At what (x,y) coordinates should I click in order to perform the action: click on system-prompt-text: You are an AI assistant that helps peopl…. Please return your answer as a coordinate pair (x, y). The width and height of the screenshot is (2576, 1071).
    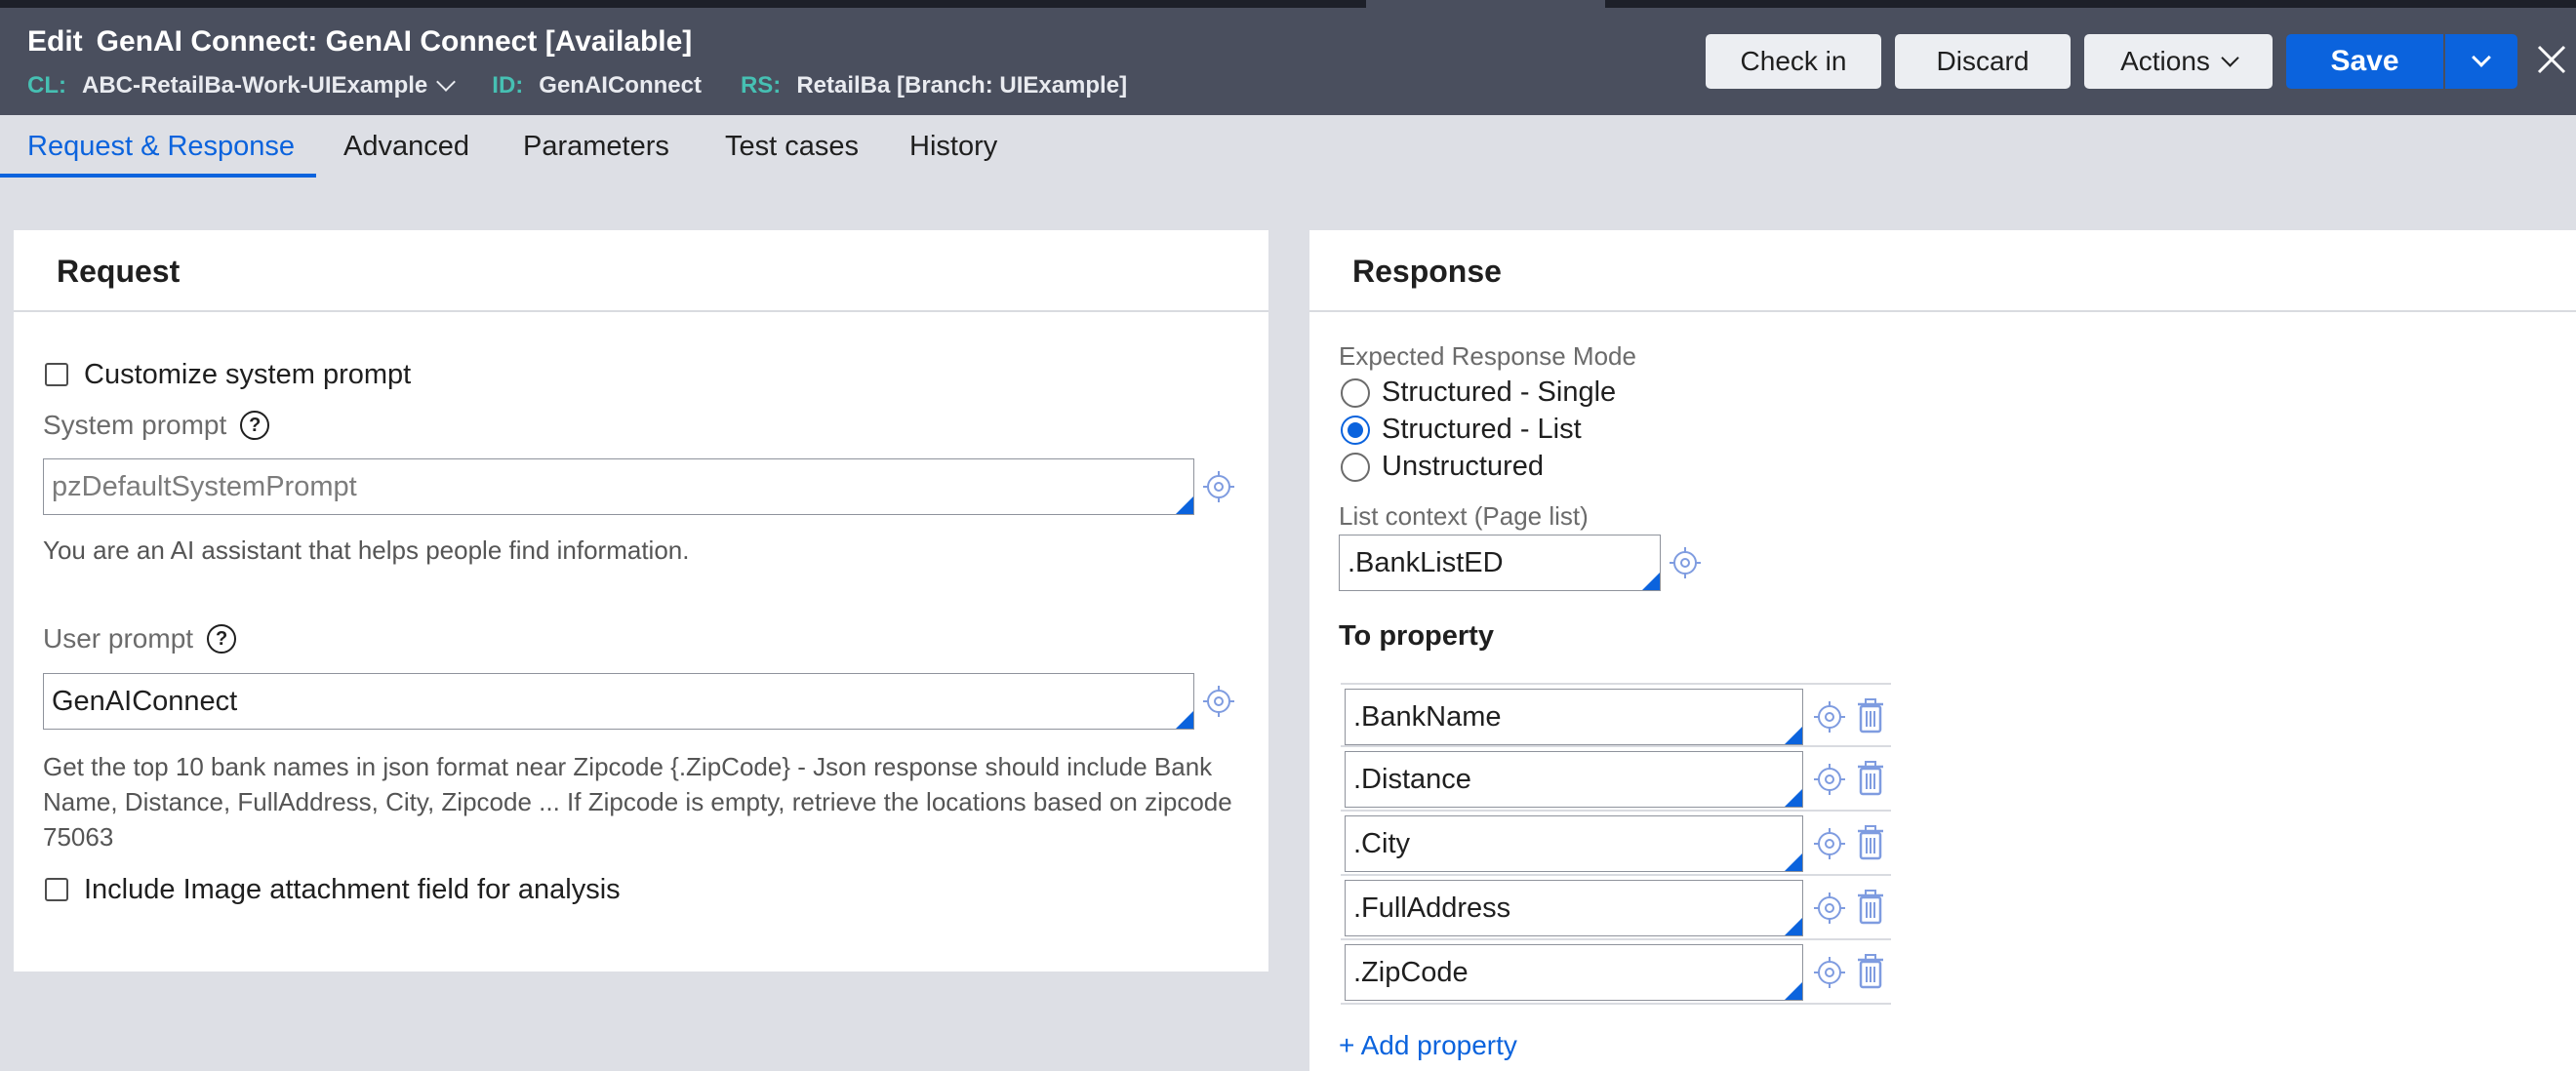
    Looking at the image, I should click on (366, 550).